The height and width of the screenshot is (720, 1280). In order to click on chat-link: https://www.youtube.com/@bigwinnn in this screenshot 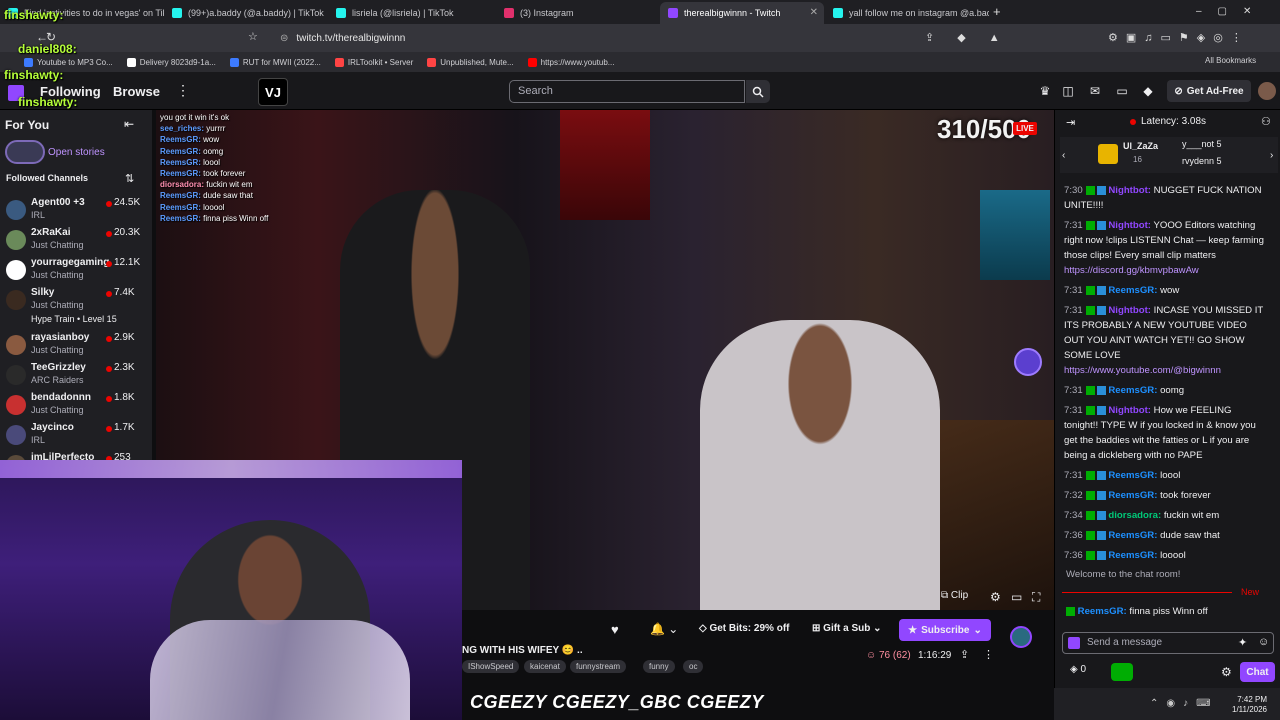, I will do `click(1142, 370)`.